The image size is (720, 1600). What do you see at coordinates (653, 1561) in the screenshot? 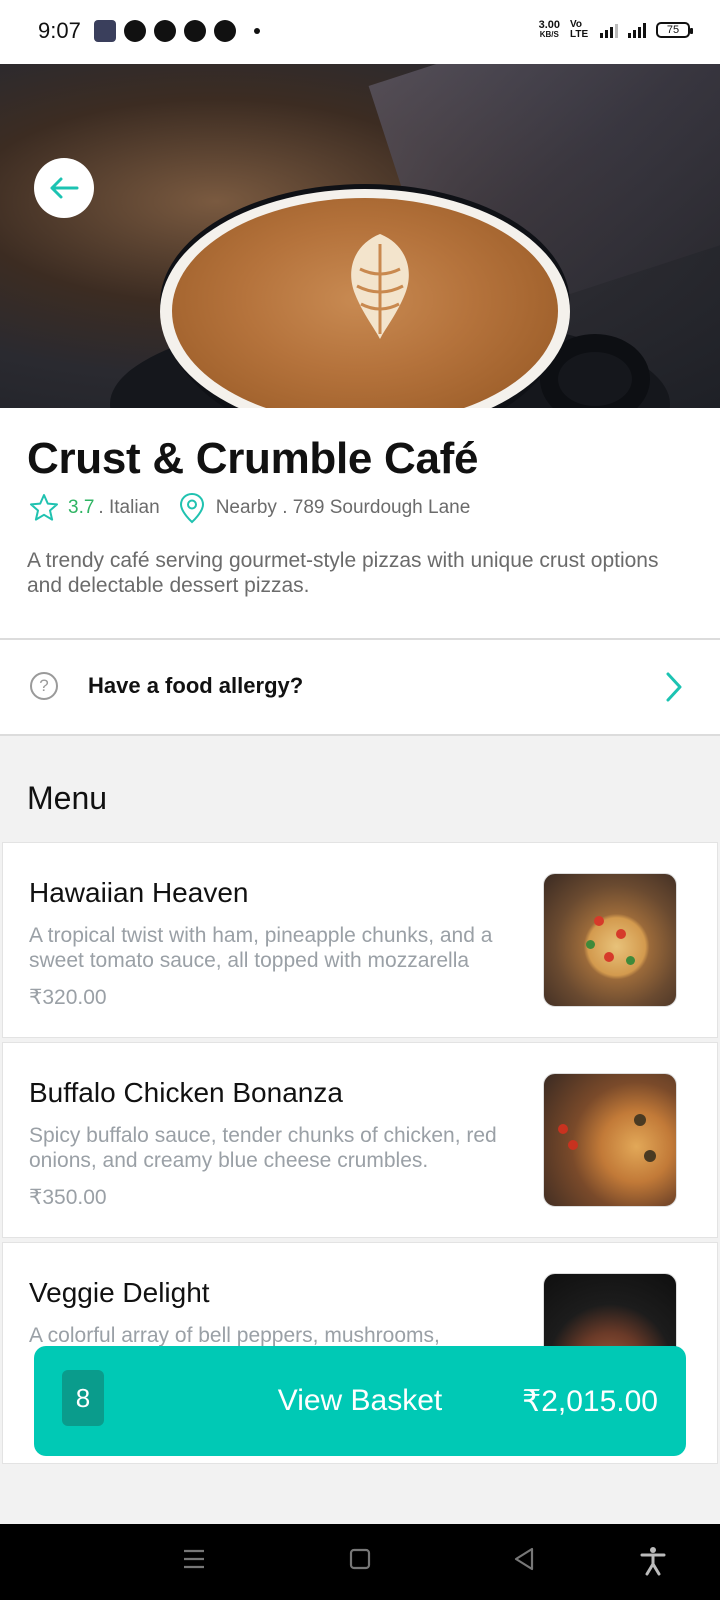
I see `accessibility-icon` at bounding box center [653, 1561].